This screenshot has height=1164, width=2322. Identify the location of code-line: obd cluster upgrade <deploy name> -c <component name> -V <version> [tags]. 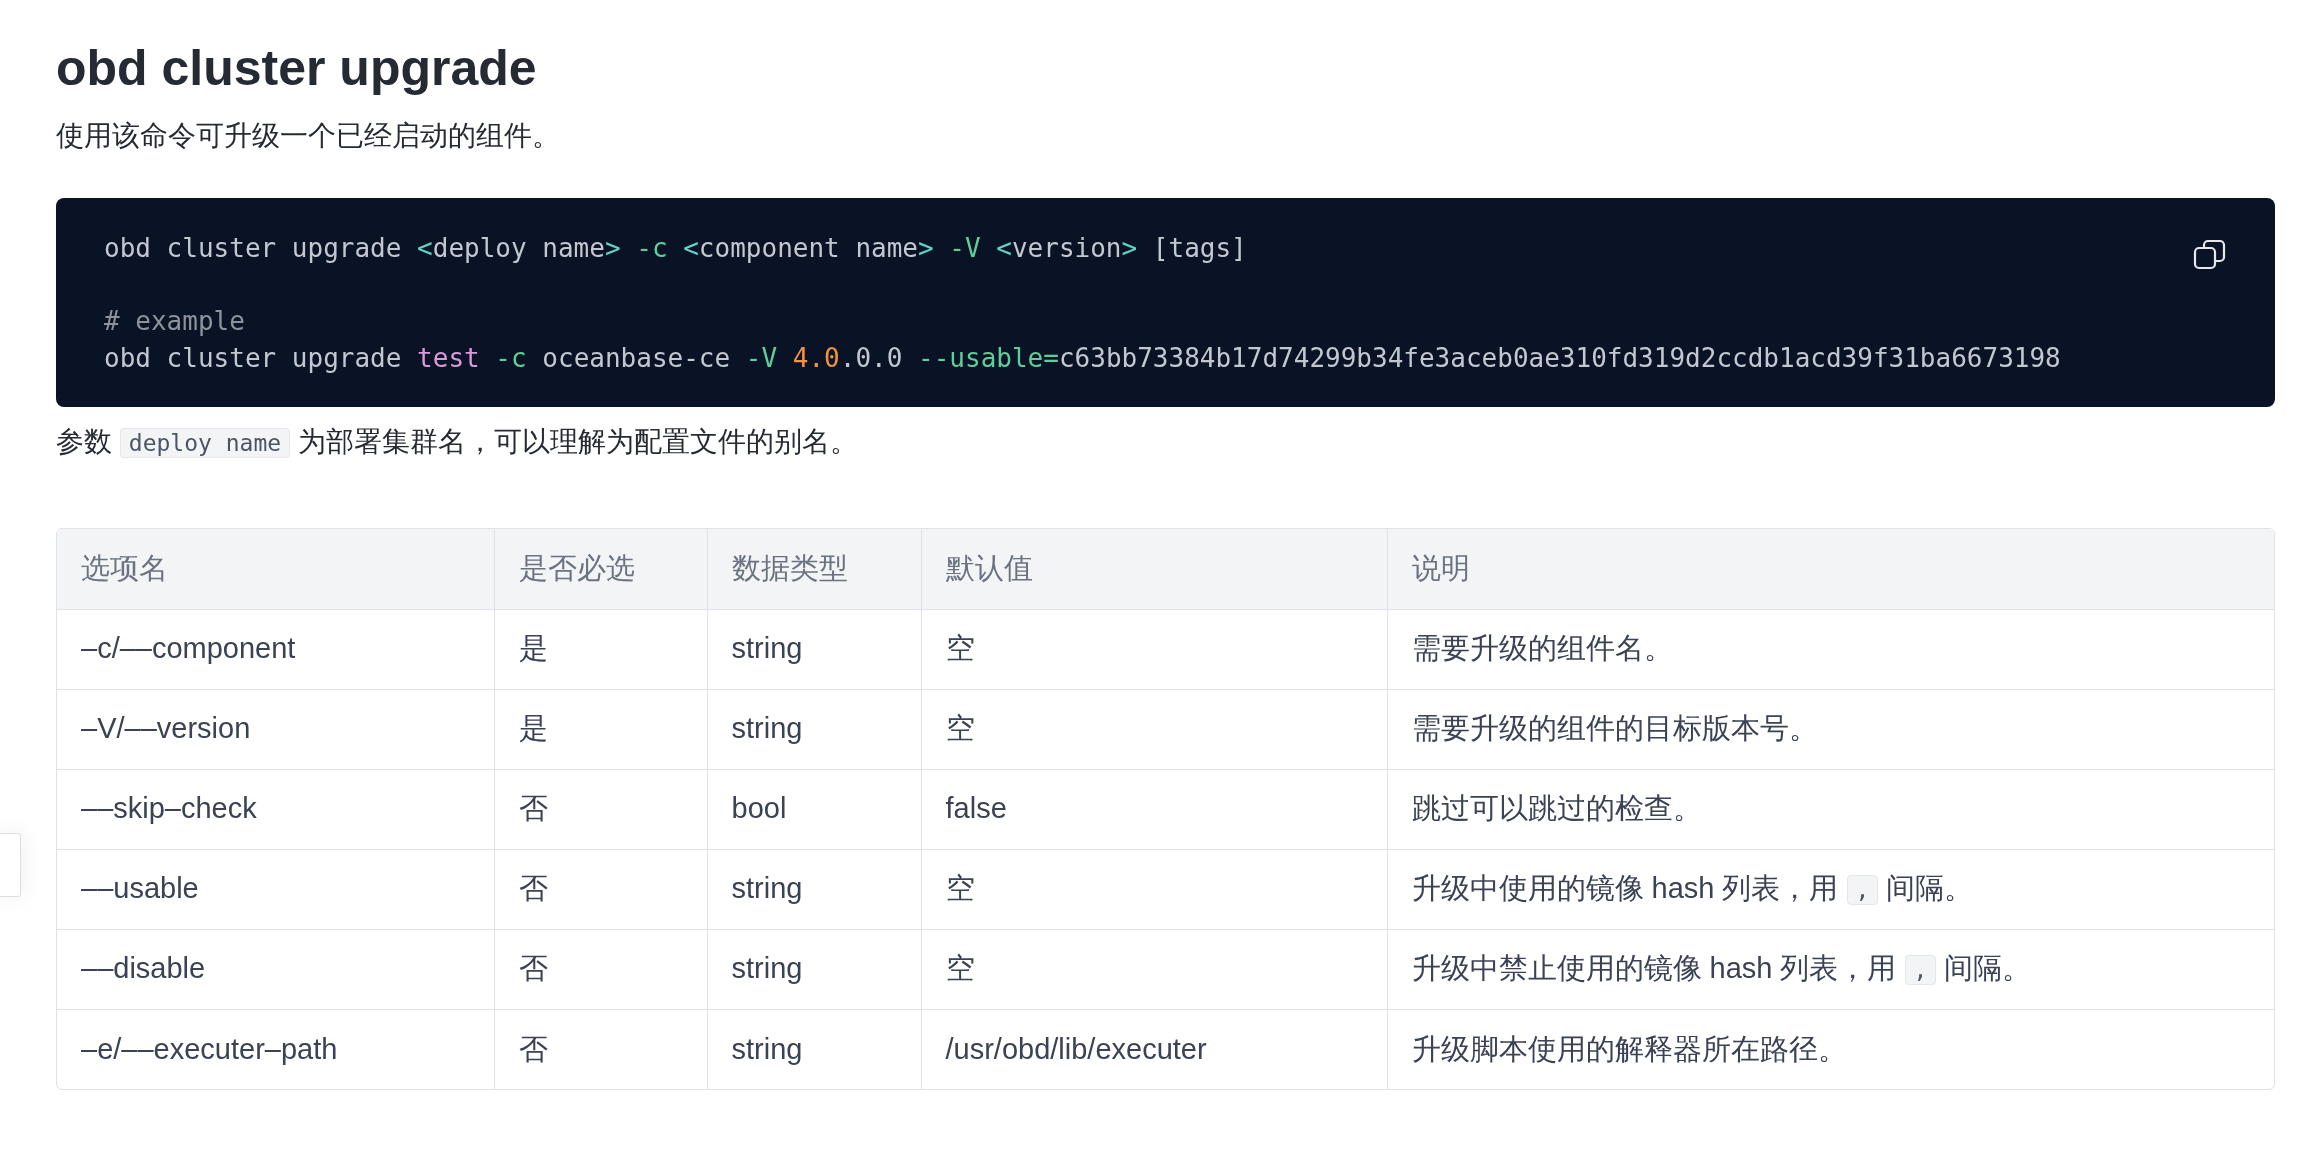
(675, 248).